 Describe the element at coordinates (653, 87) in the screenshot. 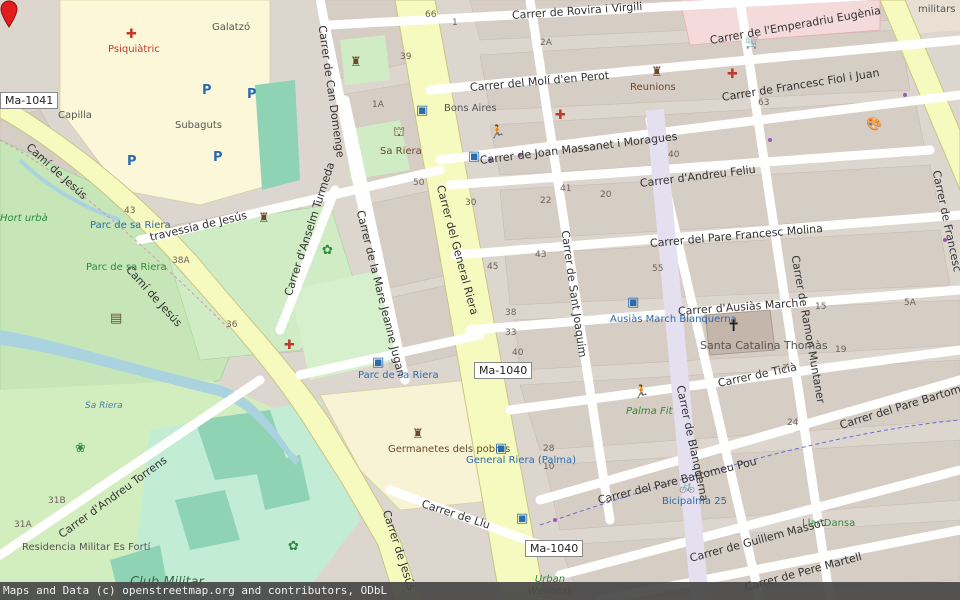

I see `poi-label: Reunions` at that location.